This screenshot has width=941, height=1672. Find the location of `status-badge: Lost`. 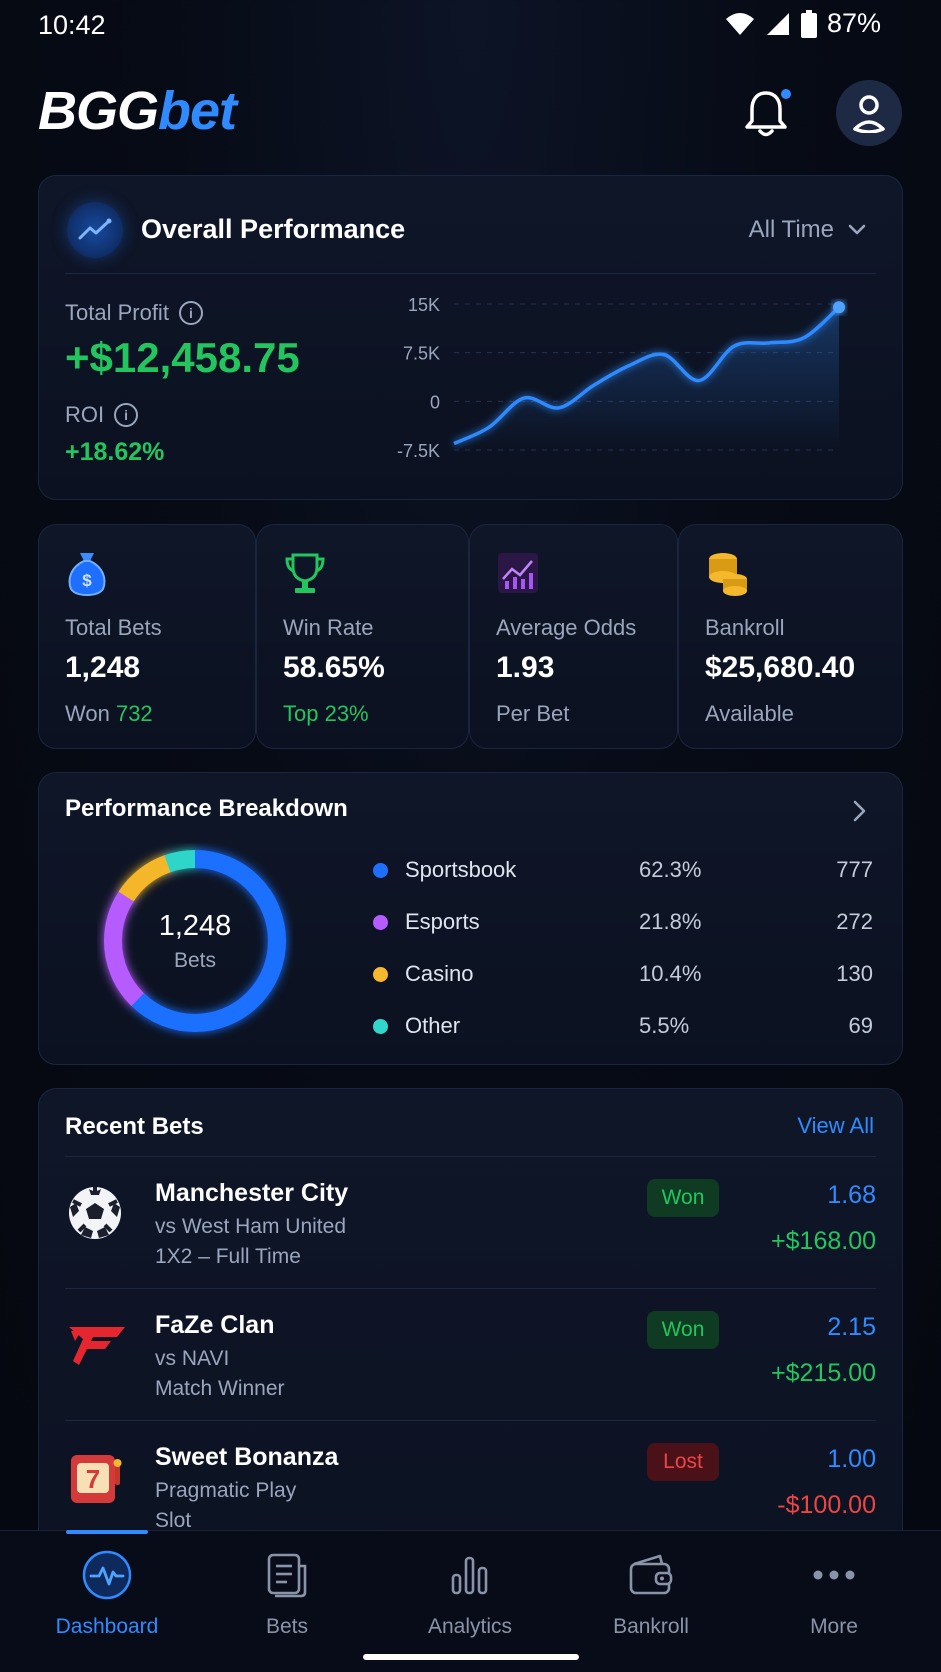

status-badge: Lost is located at coordinates (683, 1462).